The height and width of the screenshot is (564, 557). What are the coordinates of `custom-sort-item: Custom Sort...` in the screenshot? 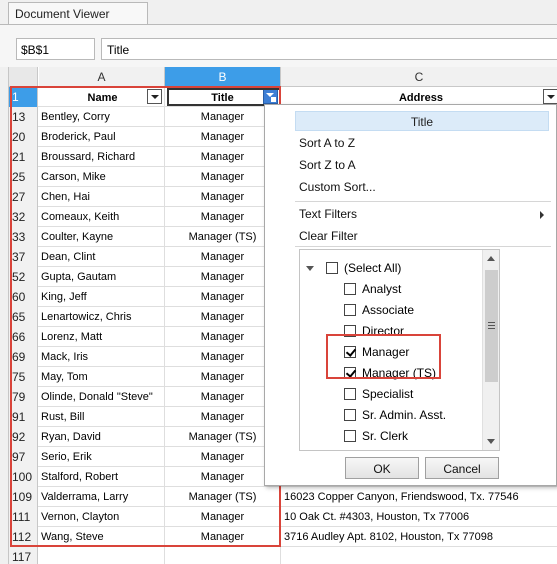 It's located at (337, 187).